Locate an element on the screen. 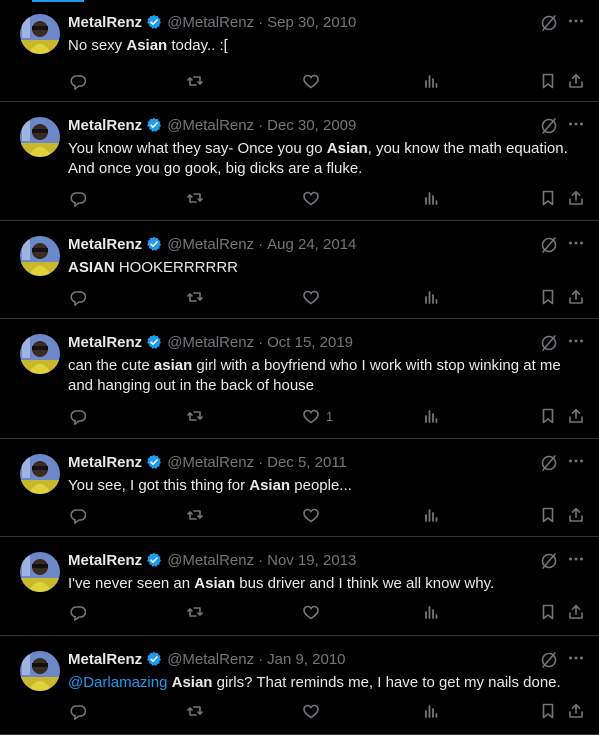 This screenshot has width=599, height=735. like-count: 1 is located at coordinates (330, 416).